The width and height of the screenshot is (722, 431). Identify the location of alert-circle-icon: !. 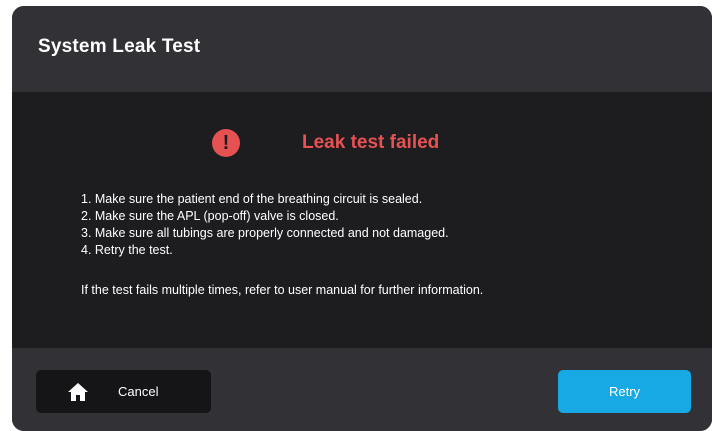
(226, 143).